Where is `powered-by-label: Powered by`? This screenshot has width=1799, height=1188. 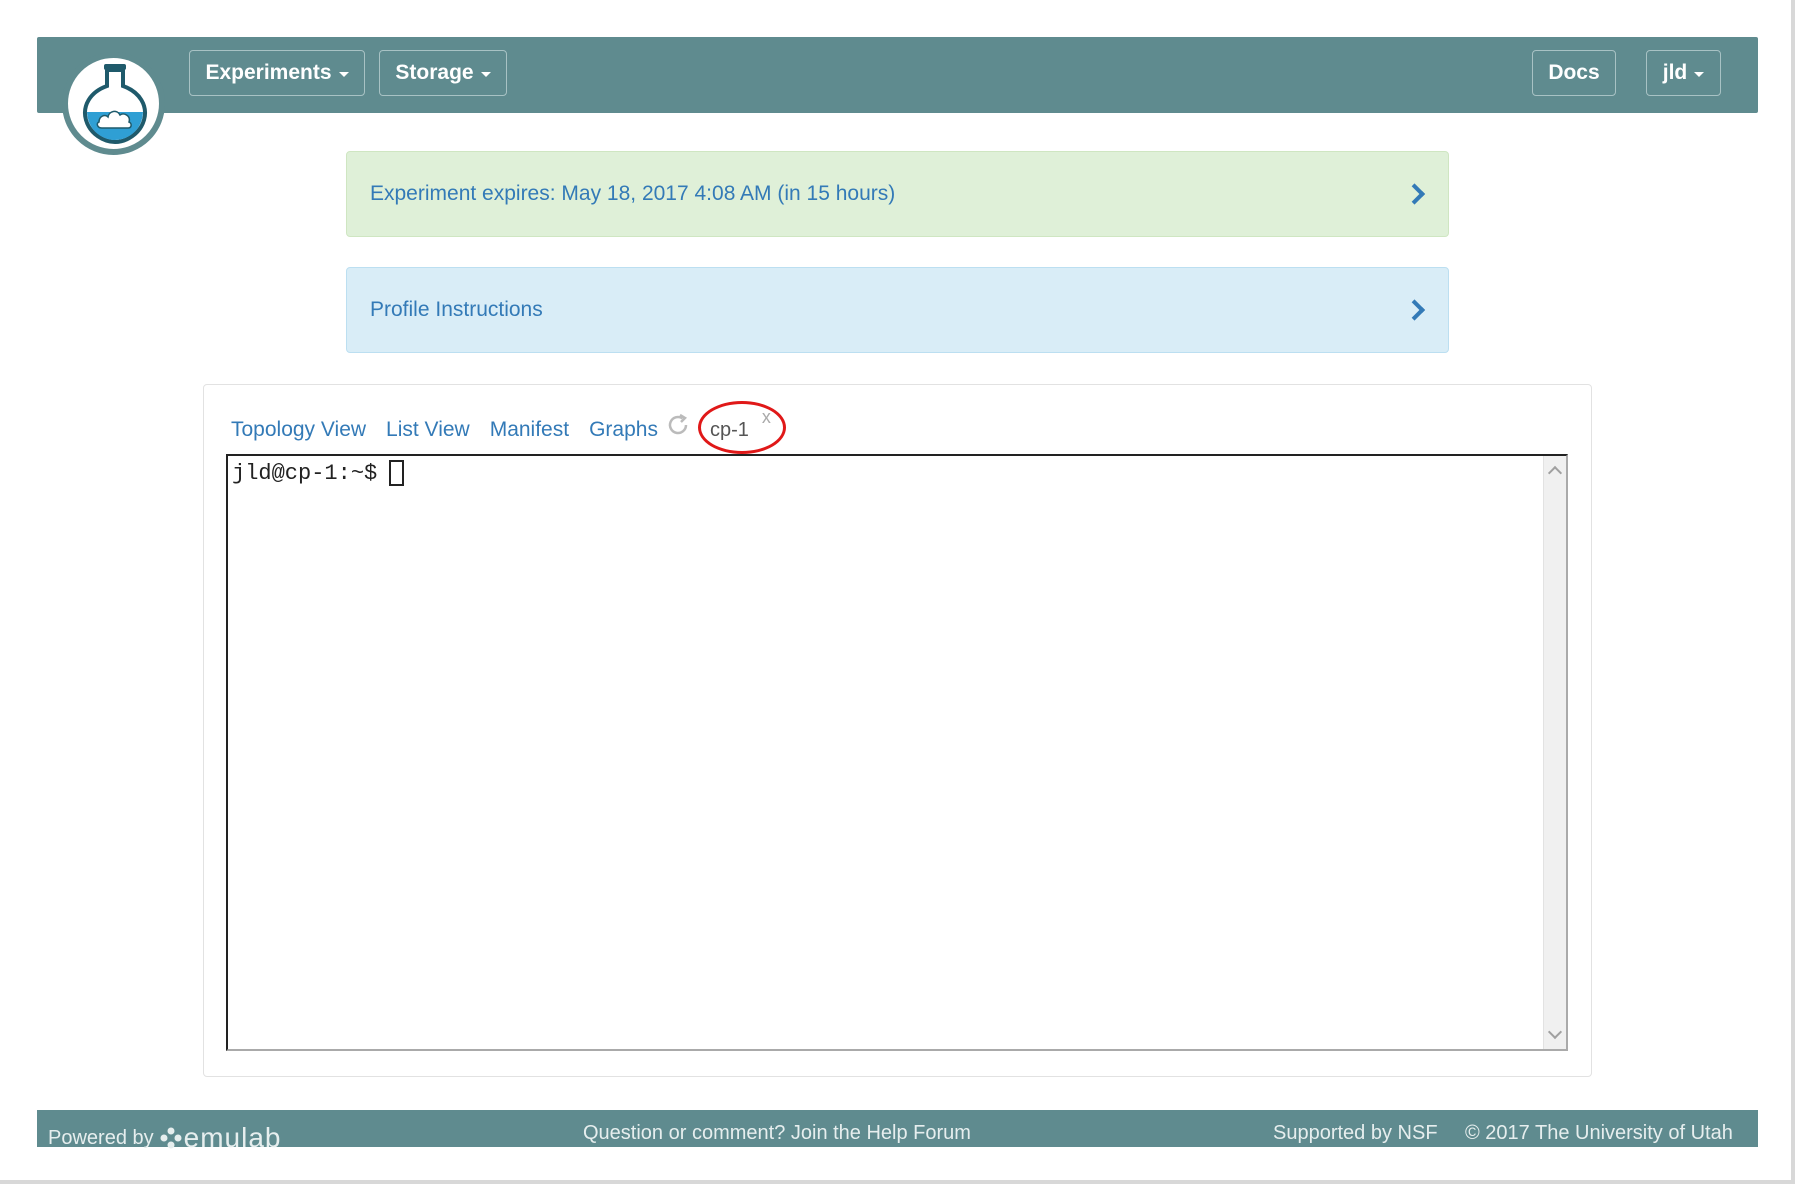
powered-by-label: Powered by is located at coordinates (101, 1137).